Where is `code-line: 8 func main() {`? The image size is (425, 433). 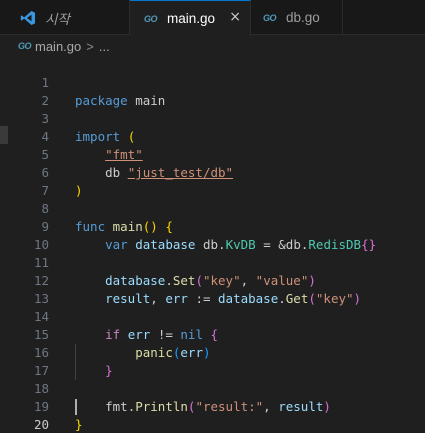
code-line: 8 func main() { is located at coordinates (212, 208).